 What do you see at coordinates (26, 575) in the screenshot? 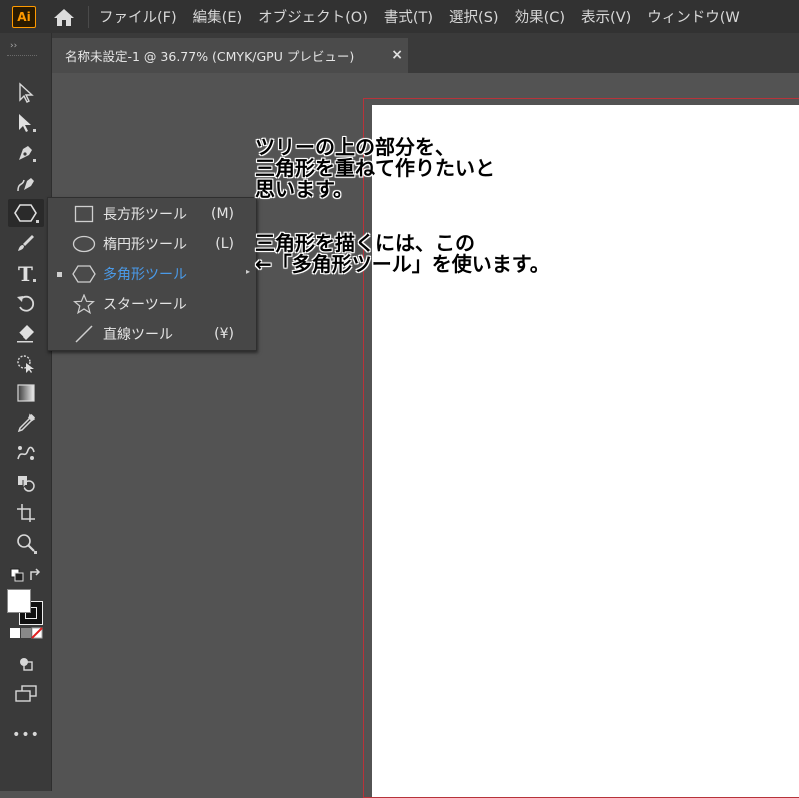
I see `fill-stroke-controls` at bounding box center [26, 575].